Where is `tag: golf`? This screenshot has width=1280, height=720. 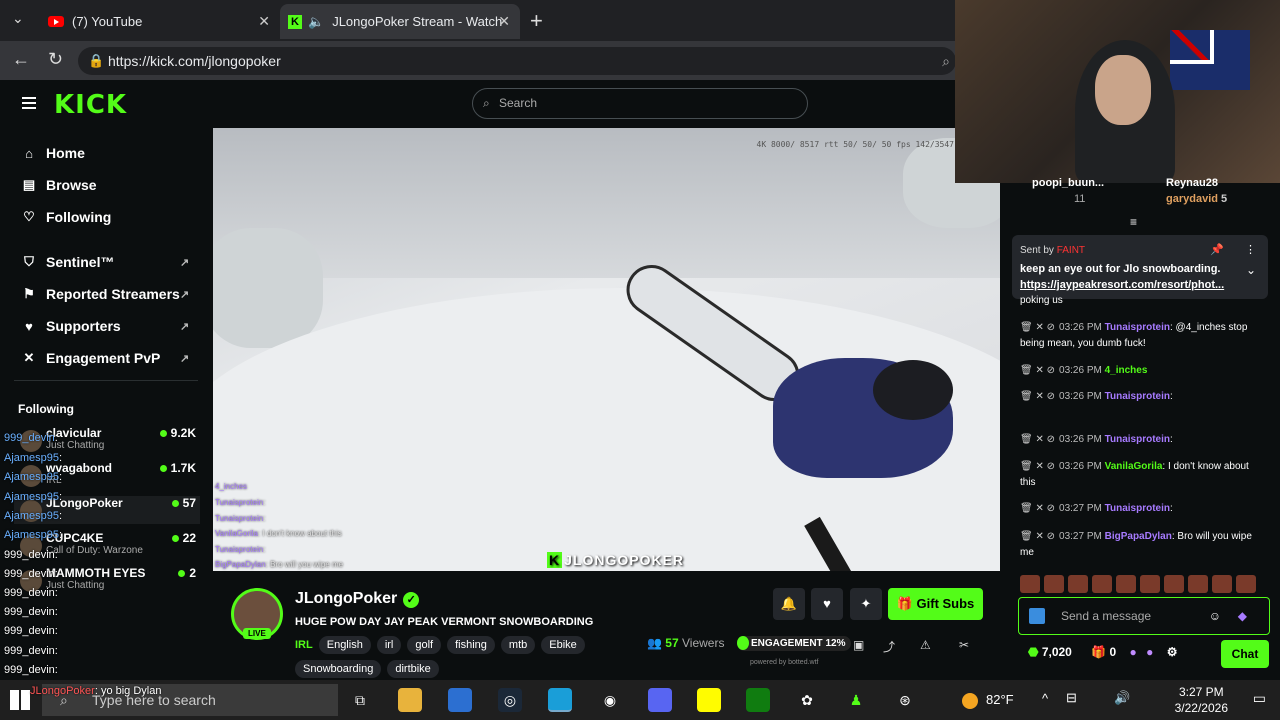
tag: golf is located at coordinates (424, 645).